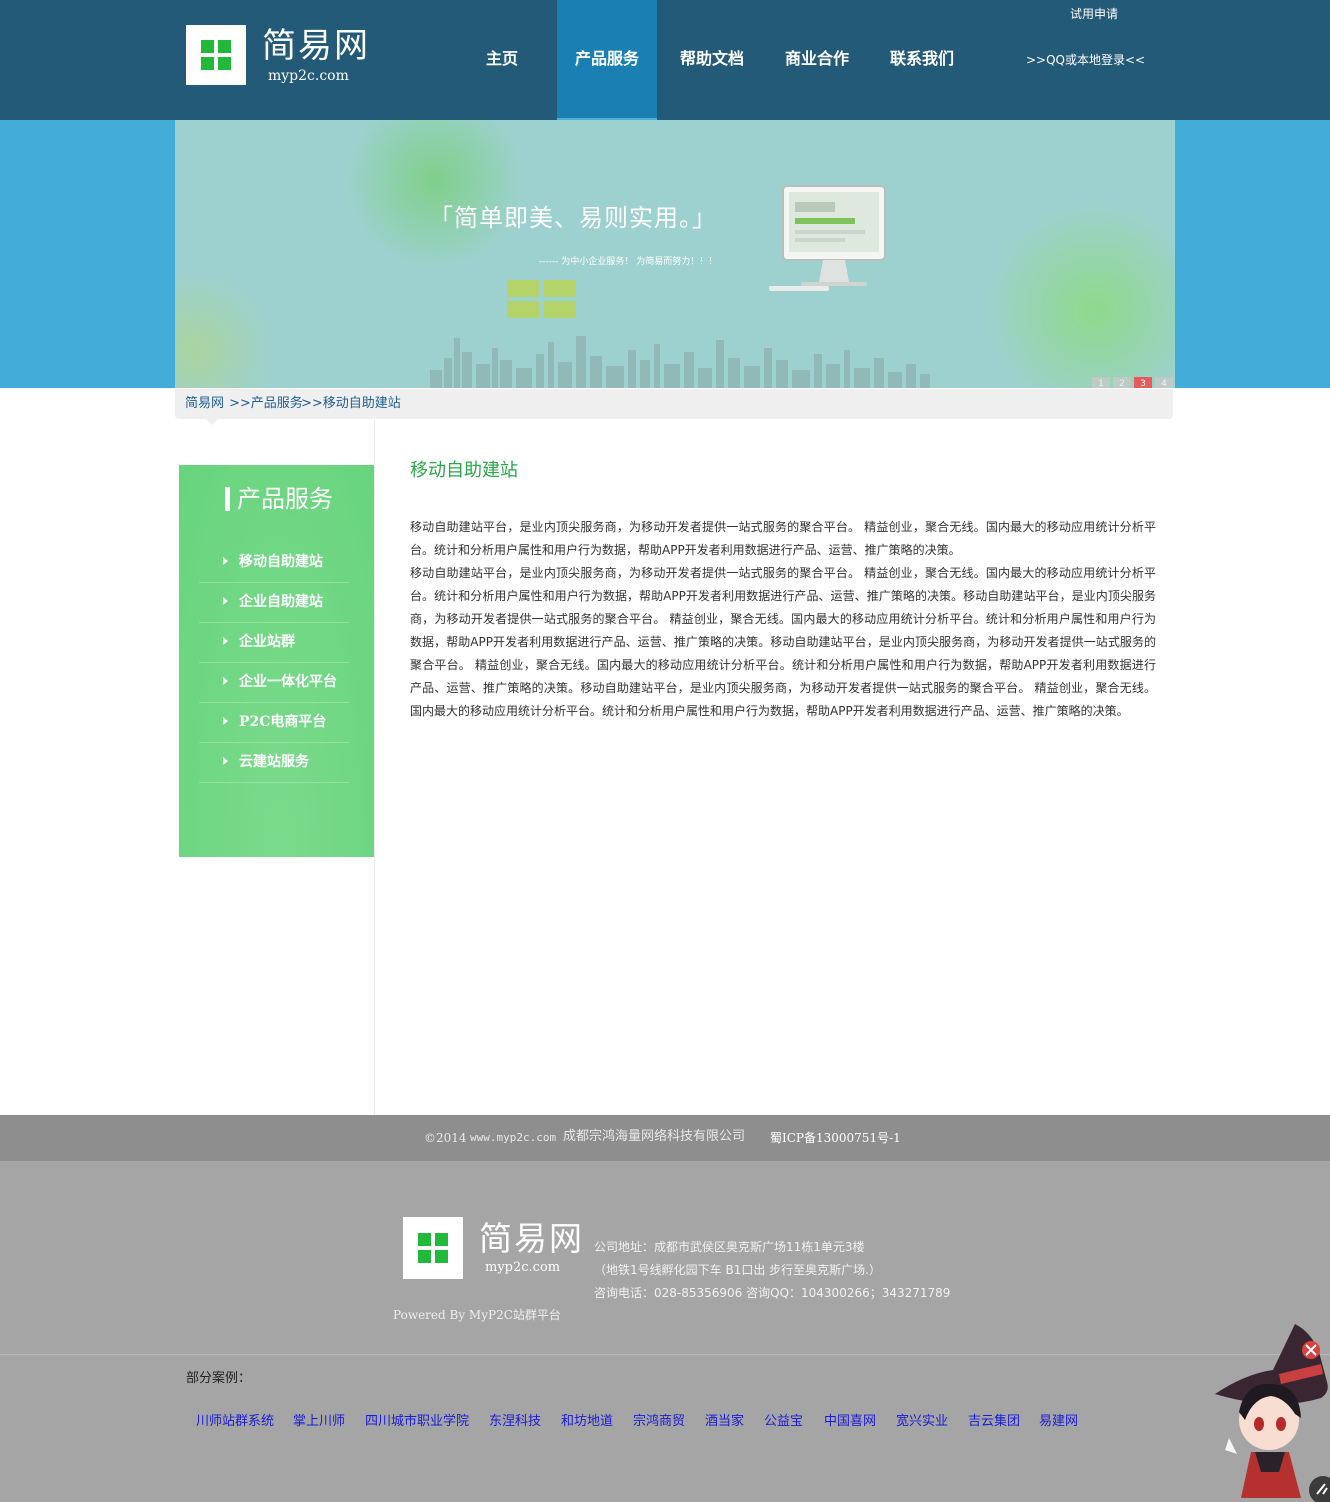 The height and width of the screenshot is (1502, 1330). Describe the element at coordinates (1101, 382) in the screenshot. I see `banner-page-dot: 1` at that location.